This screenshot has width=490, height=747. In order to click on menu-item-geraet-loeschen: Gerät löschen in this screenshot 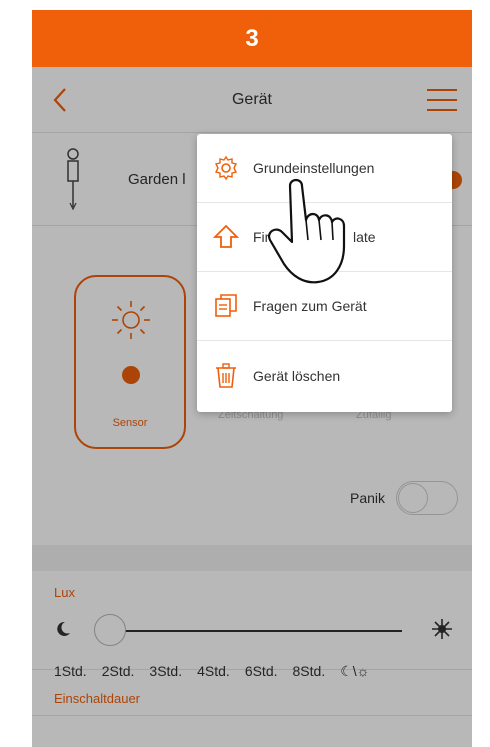, I will do `click(324, 375)`.